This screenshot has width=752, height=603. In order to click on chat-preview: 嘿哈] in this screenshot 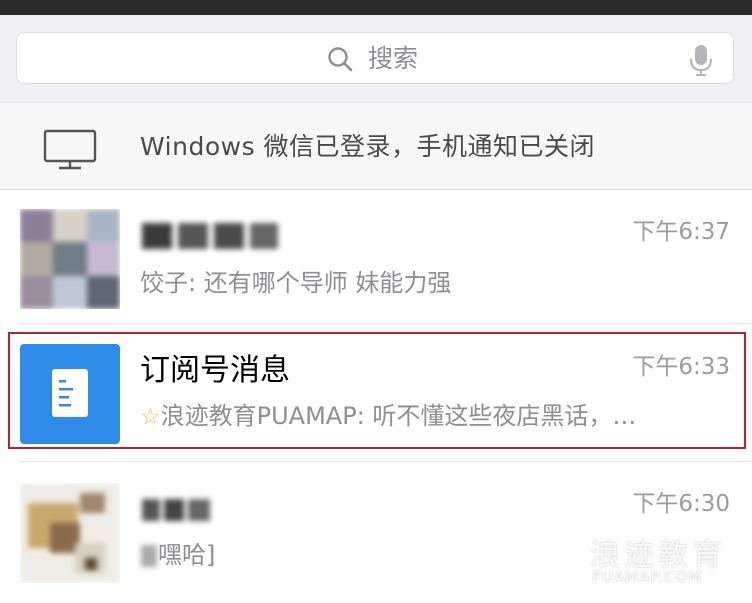, I will do `click(177, 555)`.